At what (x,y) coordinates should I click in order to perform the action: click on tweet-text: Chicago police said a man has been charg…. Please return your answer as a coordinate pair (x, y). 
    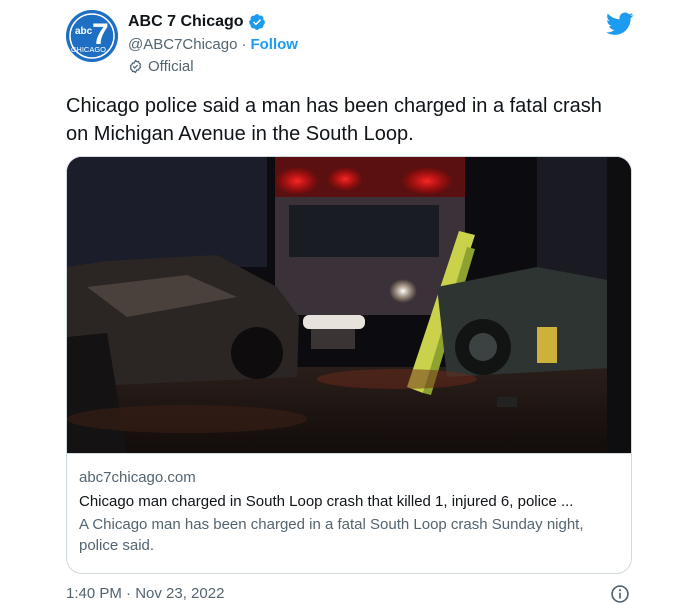
    Looking at the image, I should click on (334, 120).